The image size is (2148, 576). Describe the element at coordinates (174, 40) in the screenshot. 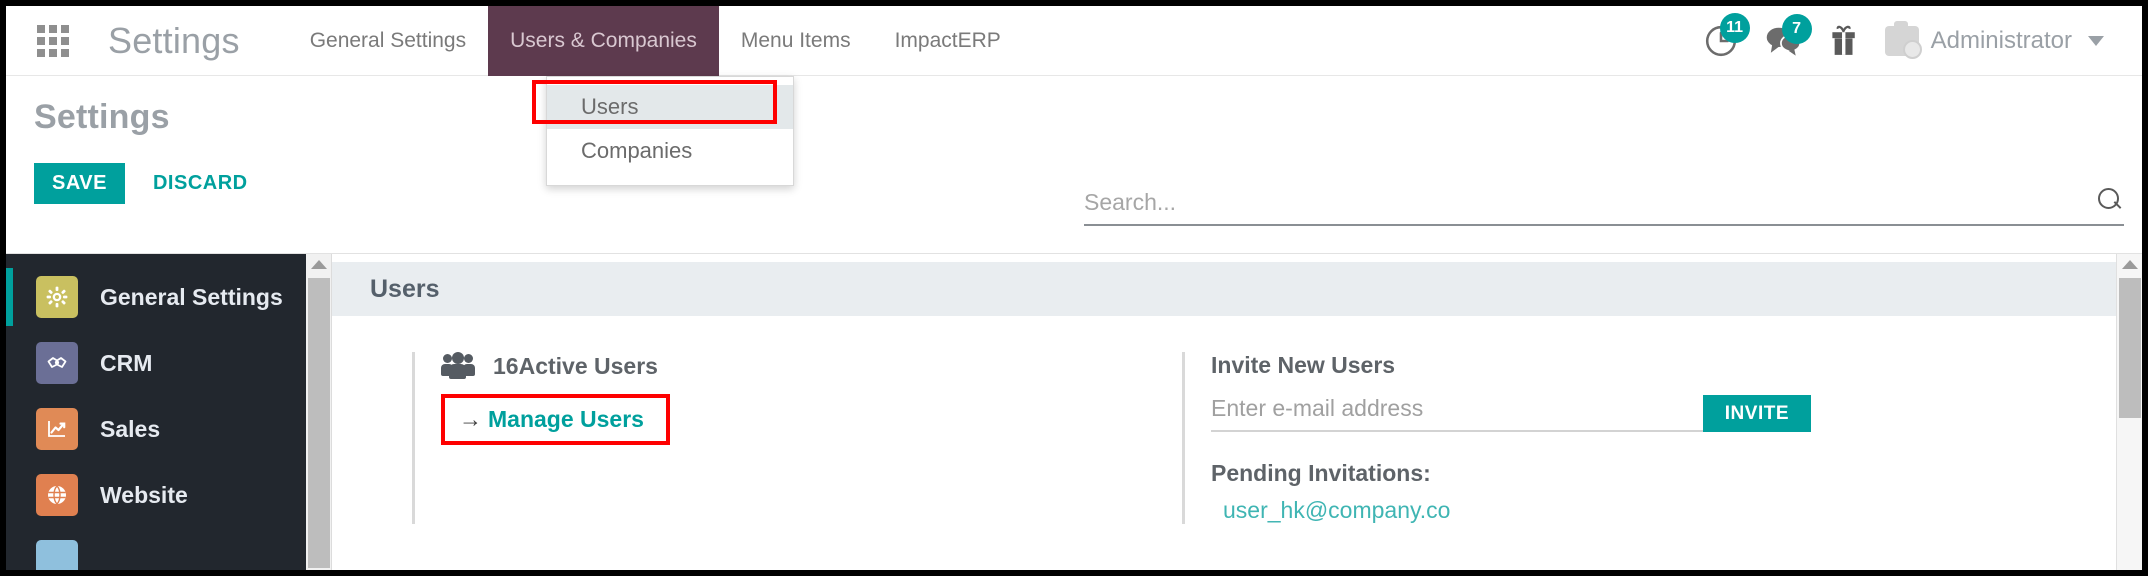

I see `app-brand-title: Settings` at that location.